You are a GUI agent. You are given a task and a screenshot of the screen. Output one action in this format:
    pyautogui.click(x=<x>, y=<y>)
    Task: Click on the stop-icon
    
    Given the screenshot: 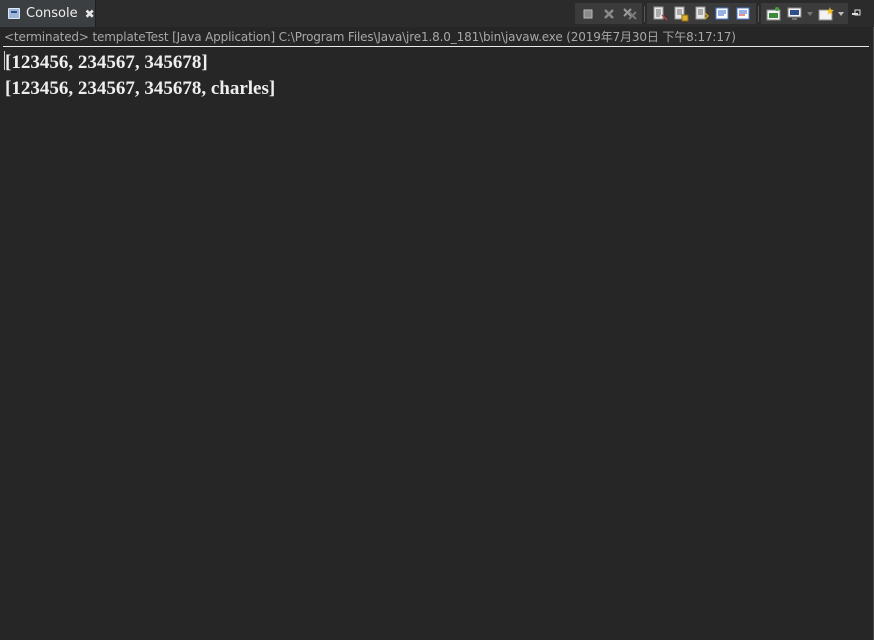 What is the action you would take?
    pyautogui.click(x=587, y=13)
    